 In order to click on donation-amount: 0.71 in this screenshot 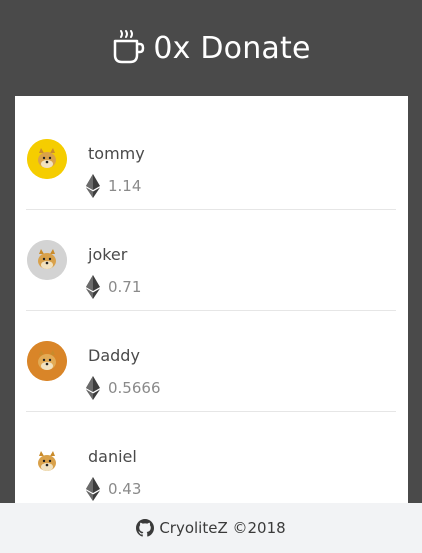, I will do `click(113, 287)`.